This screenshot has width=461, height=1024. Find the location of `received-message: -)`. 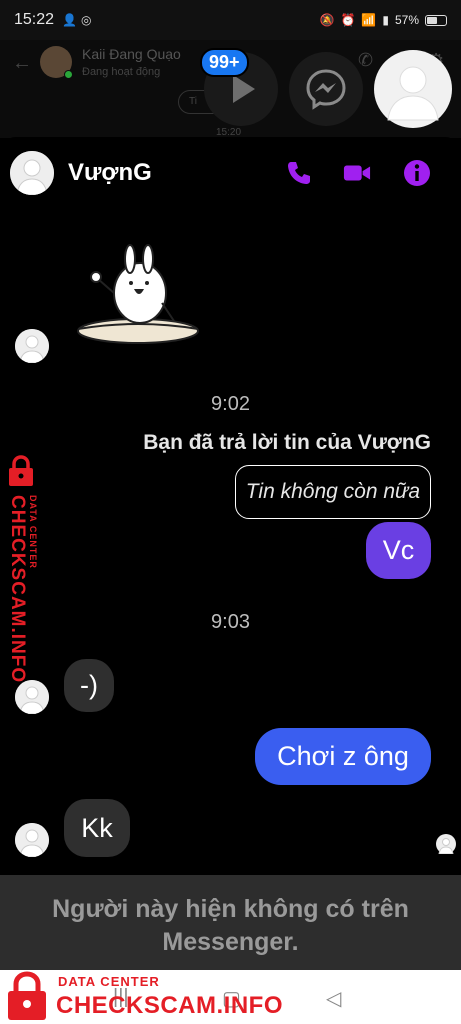

received-message: -) is located at coordinates (89, 685).